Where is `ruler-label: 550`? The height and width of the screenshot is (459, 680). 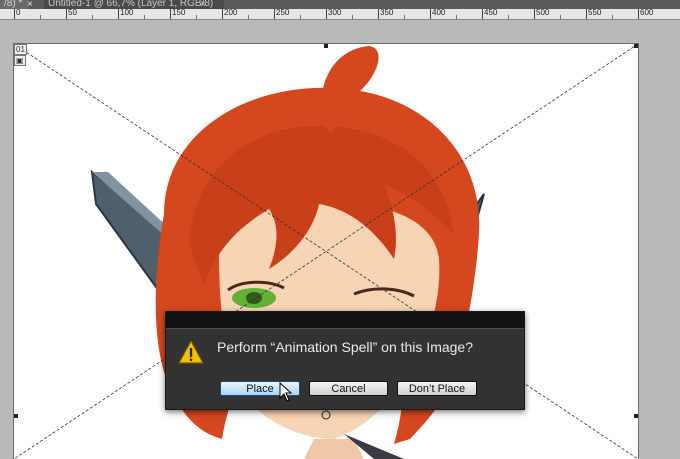
ruler-label: 550 is located at coordinates (595, 12).